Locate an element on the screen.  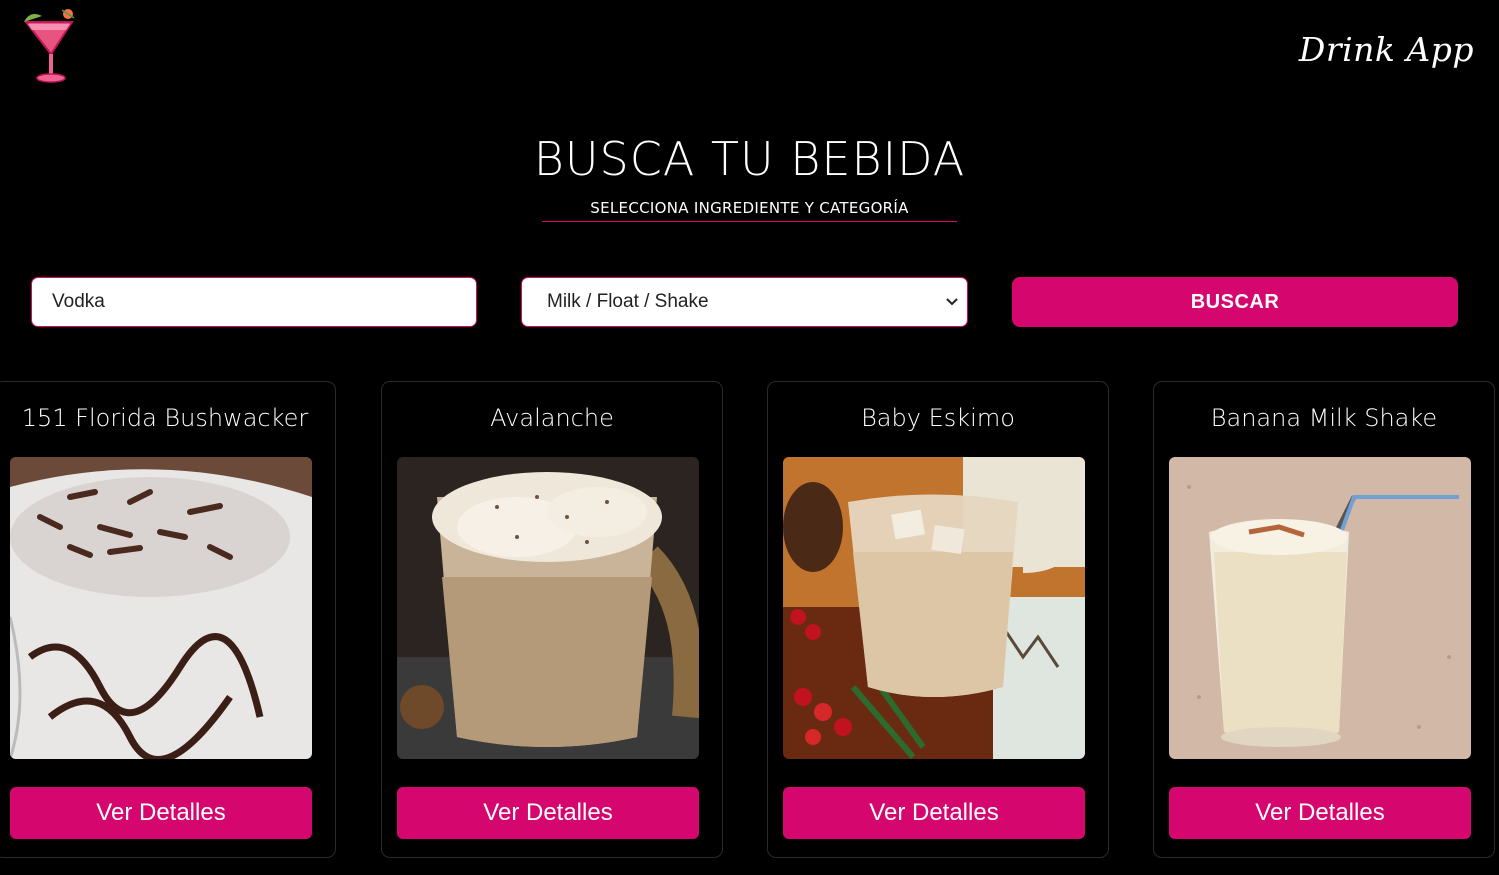
drink-card: Banana Milk Shake Ver Detalles is located at coordinates (1324, 619).